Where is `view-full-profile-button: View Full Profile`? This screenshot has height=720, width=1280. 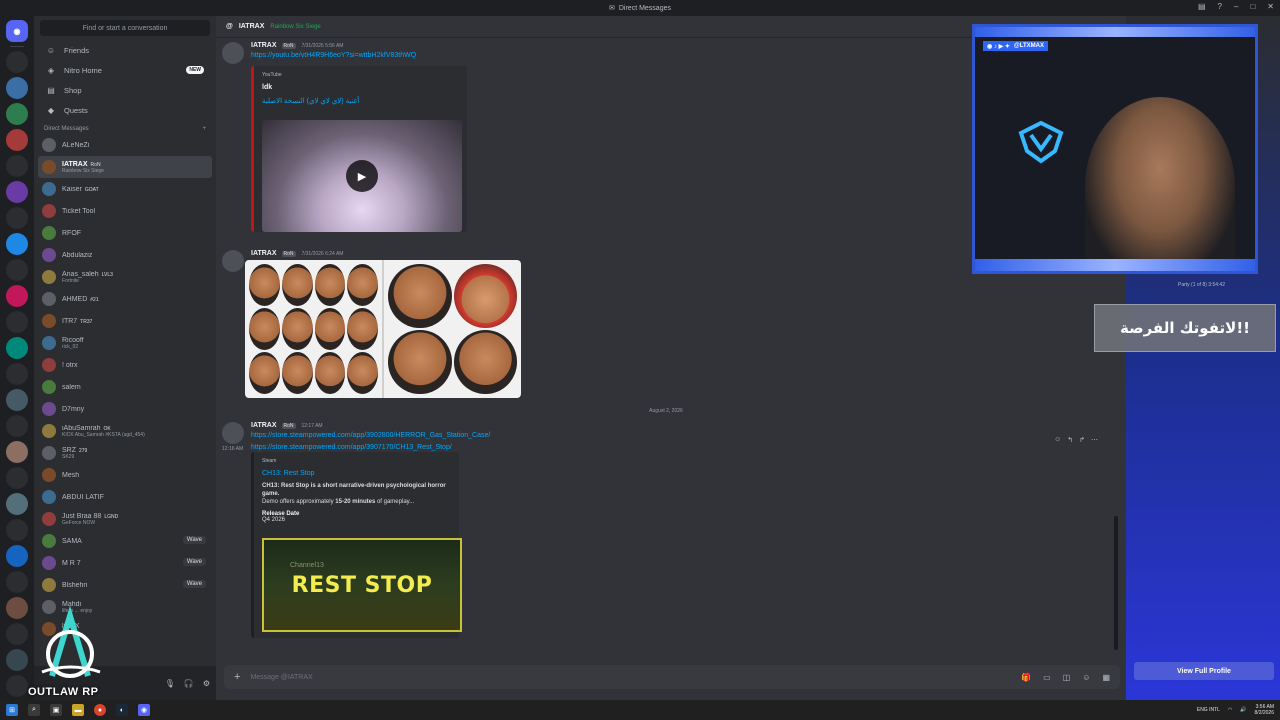
view-full-profile-button: View Full Profile is located at coordinates (1204, 671).